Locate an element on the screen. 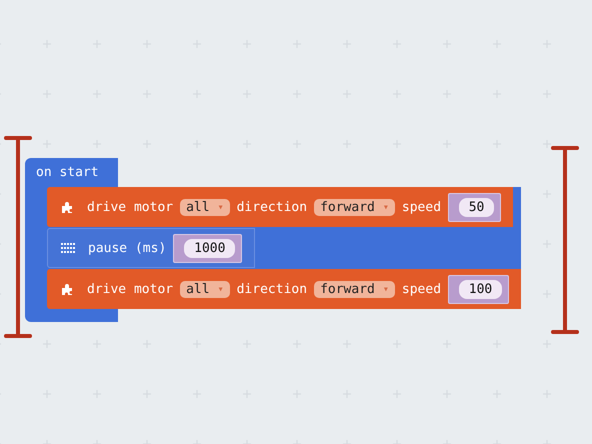 The width and height of the screenshot is (592, 444). number-field: 1000 is located at coordinates (210, 248).